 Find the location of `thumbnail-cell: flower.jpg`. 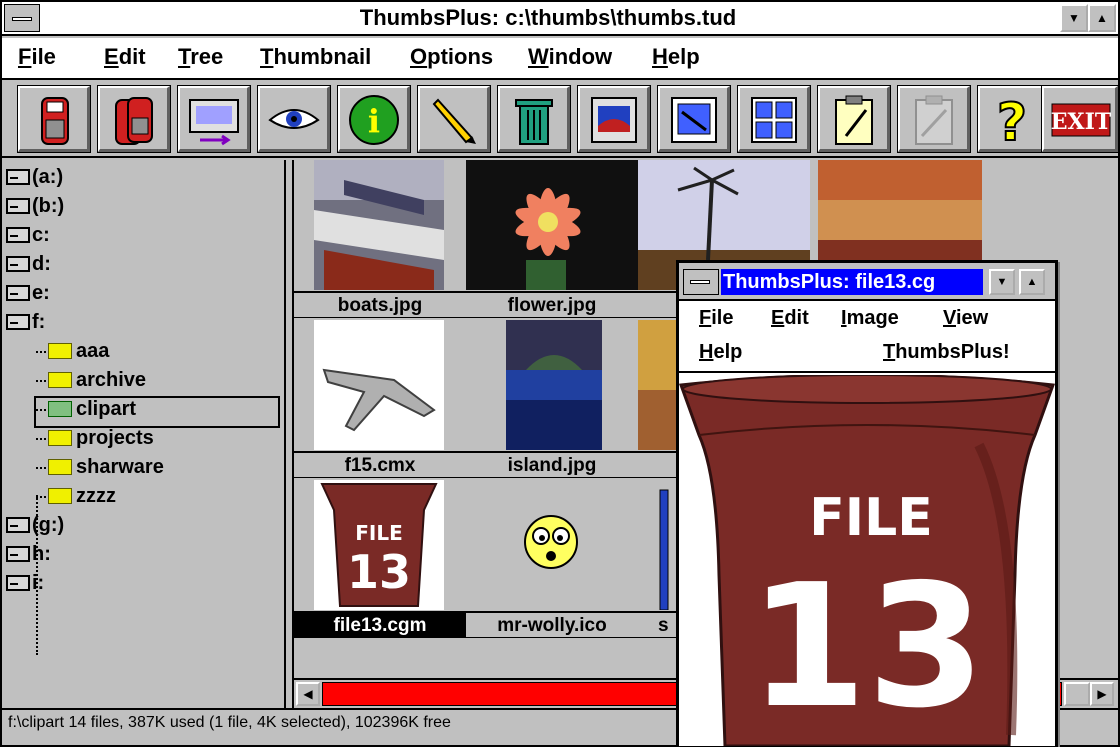

thumbnail-cell: flower.jpg is located at coordinates (552, 240).